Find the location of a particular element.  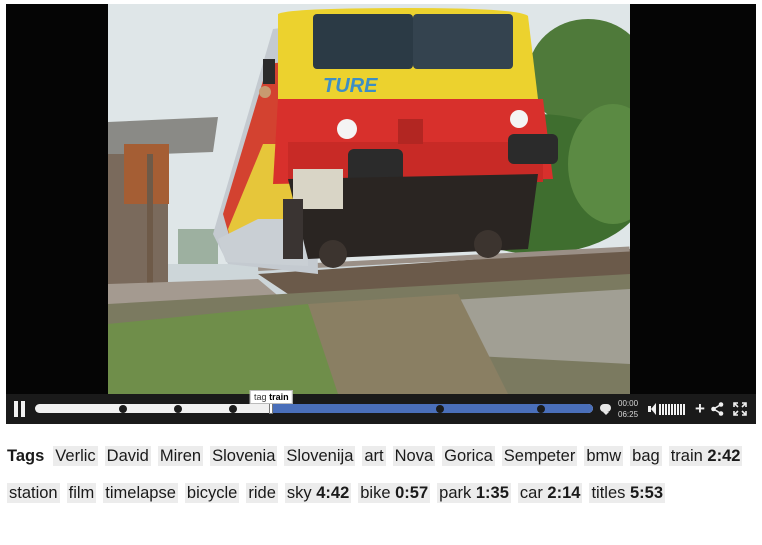

tag-item: Verlic is located at coordinates (75, 456).